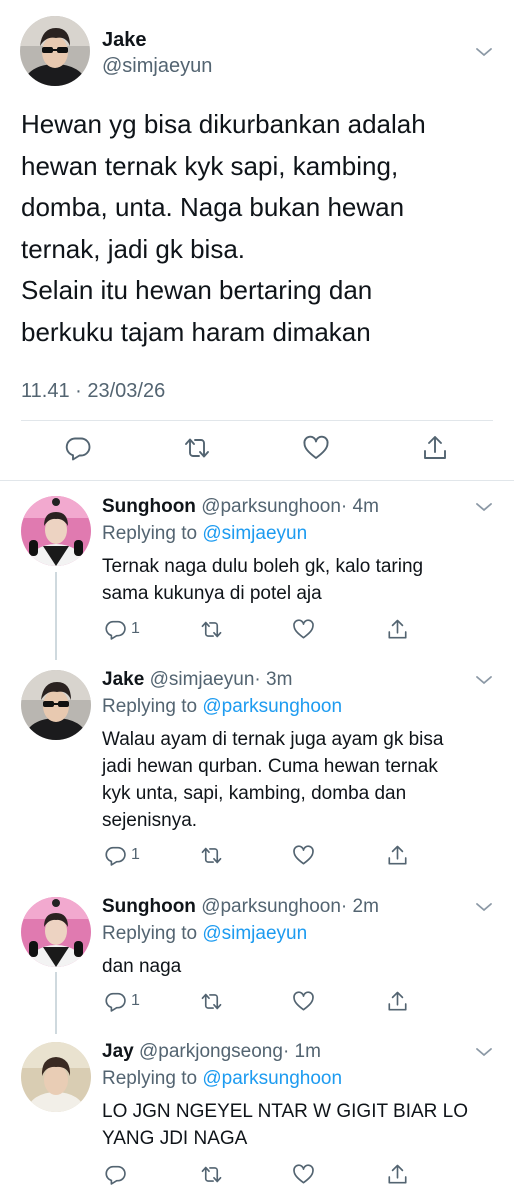 Image resolution: width=514 pixels, height=1199 pixels. Describe the element at coordinates (260, 1176) in the screenshot. I see `reply-actions` at that location.